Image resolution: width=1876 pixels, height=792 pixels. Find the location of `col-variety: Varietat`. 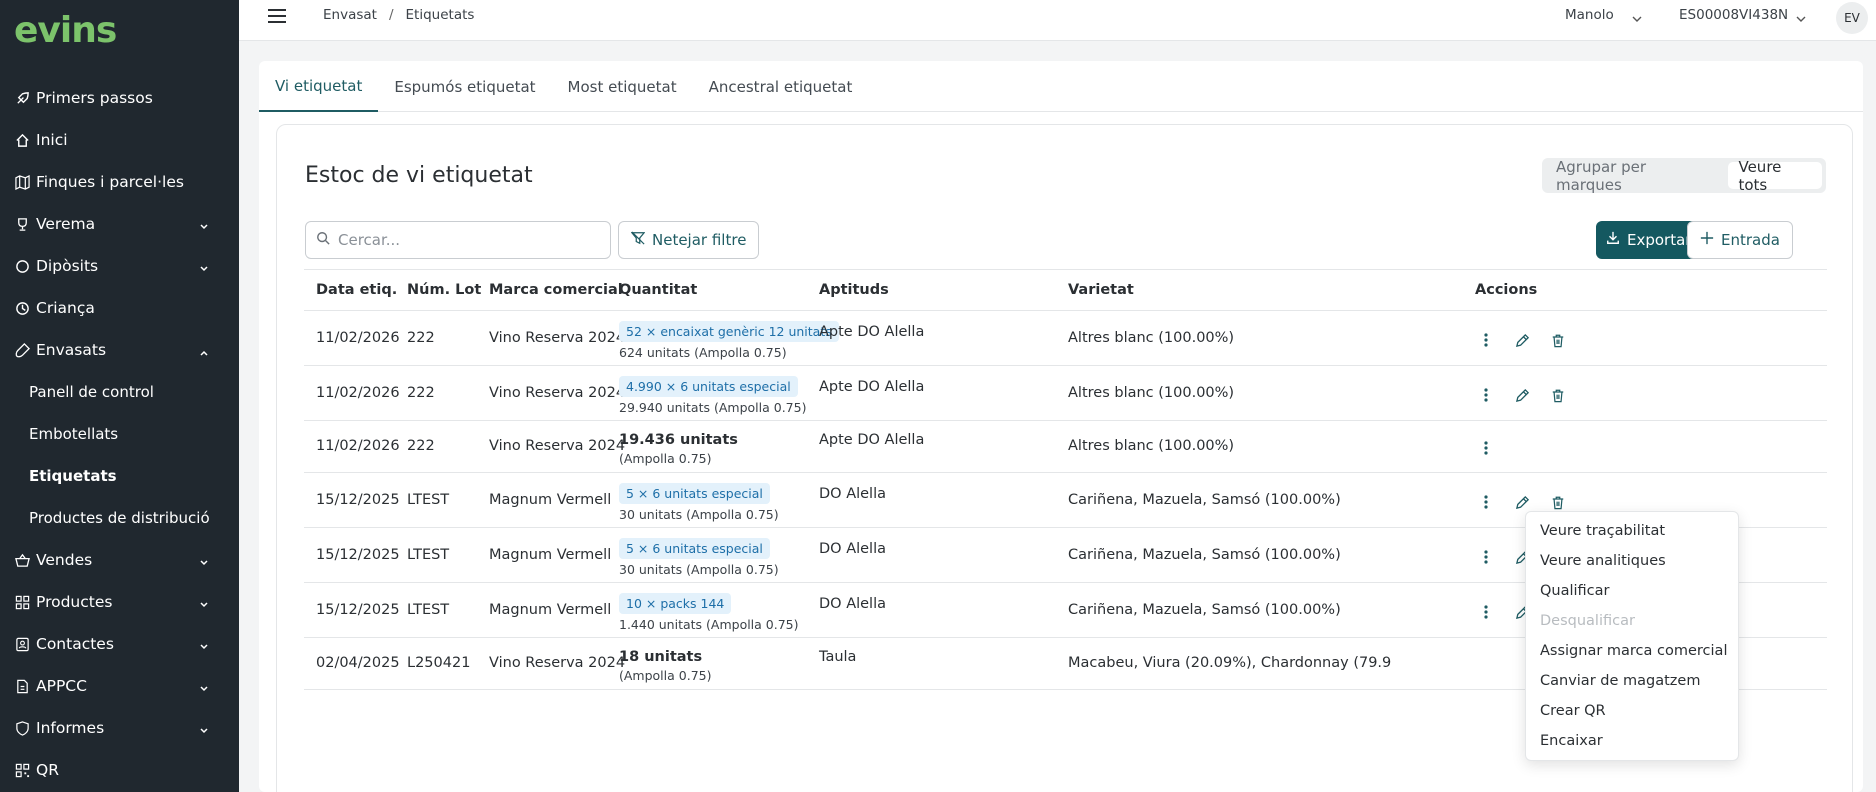

col-variety: Varietat is located at coordinates (1101, 290).